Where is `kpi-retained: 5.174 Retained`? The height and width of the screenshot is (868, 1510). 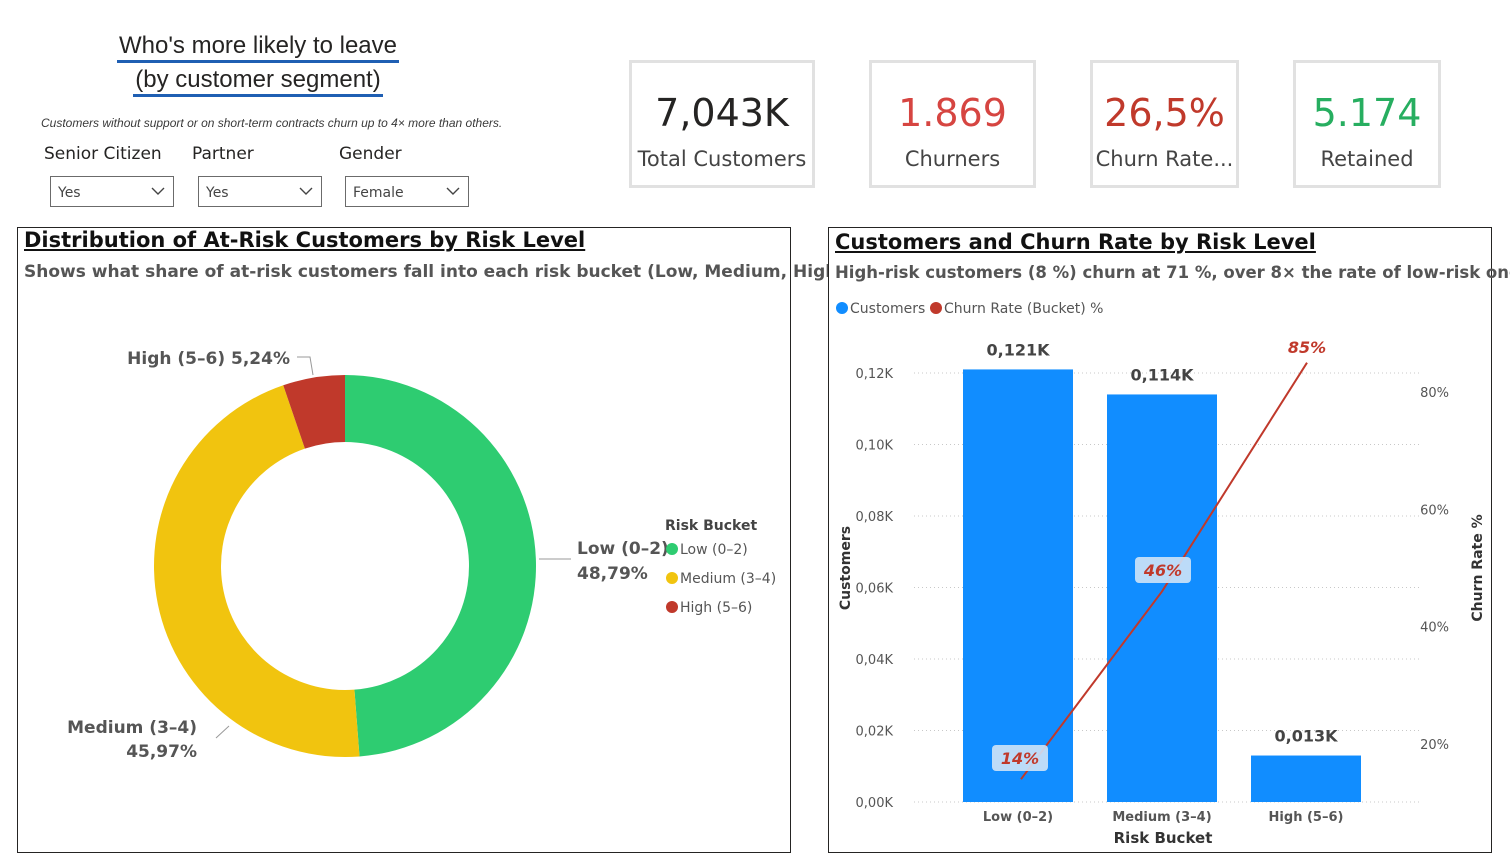
kpi-retained: 5.174 Retained is located at coordinates (1367, 124).